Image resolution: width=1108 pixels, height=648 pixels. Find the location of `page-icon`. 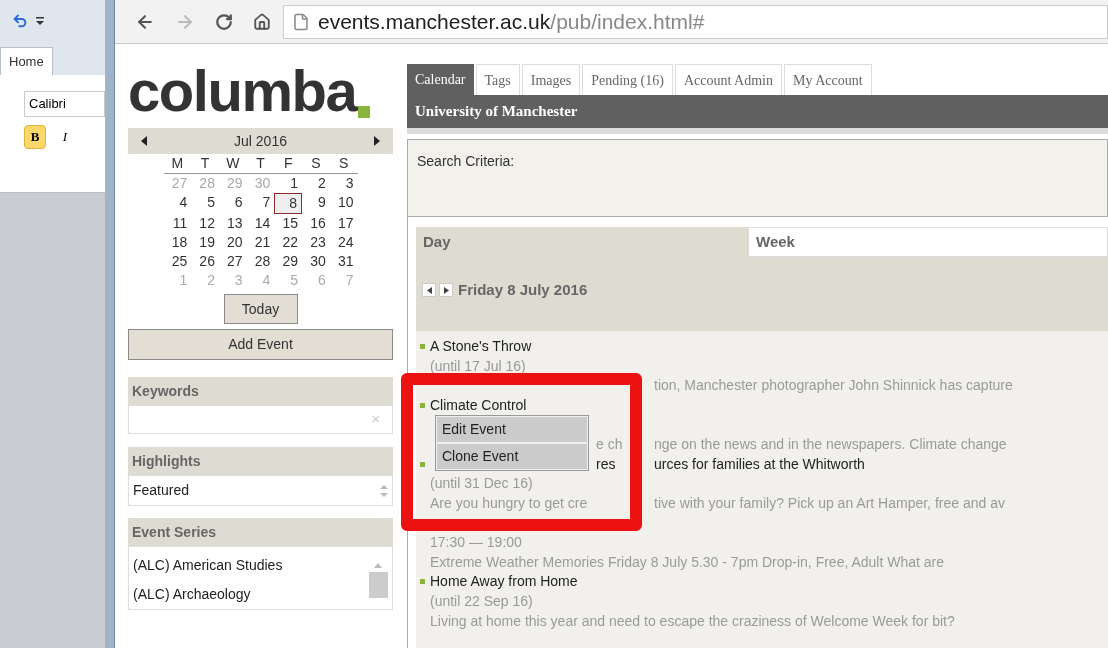

page-icon is located at coordinates (301, 21).